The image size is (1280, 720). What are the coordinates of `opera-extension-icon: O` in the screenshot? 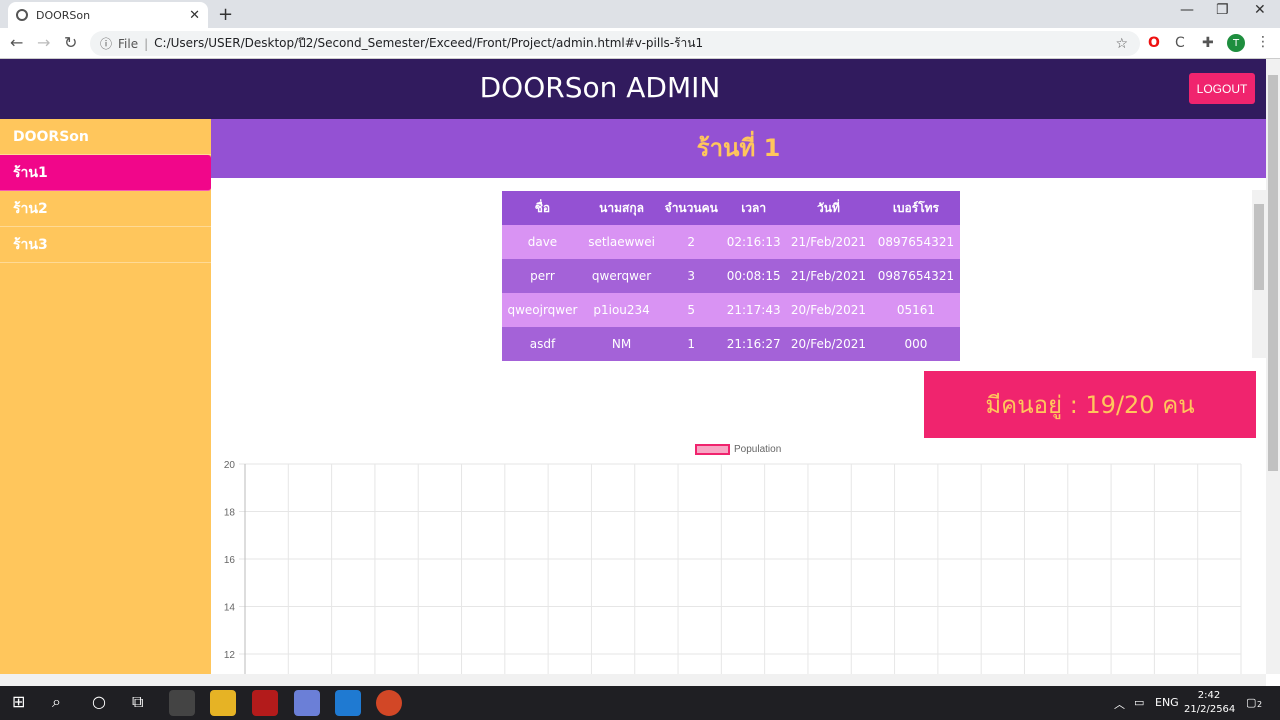 It's located at (1154, 43).